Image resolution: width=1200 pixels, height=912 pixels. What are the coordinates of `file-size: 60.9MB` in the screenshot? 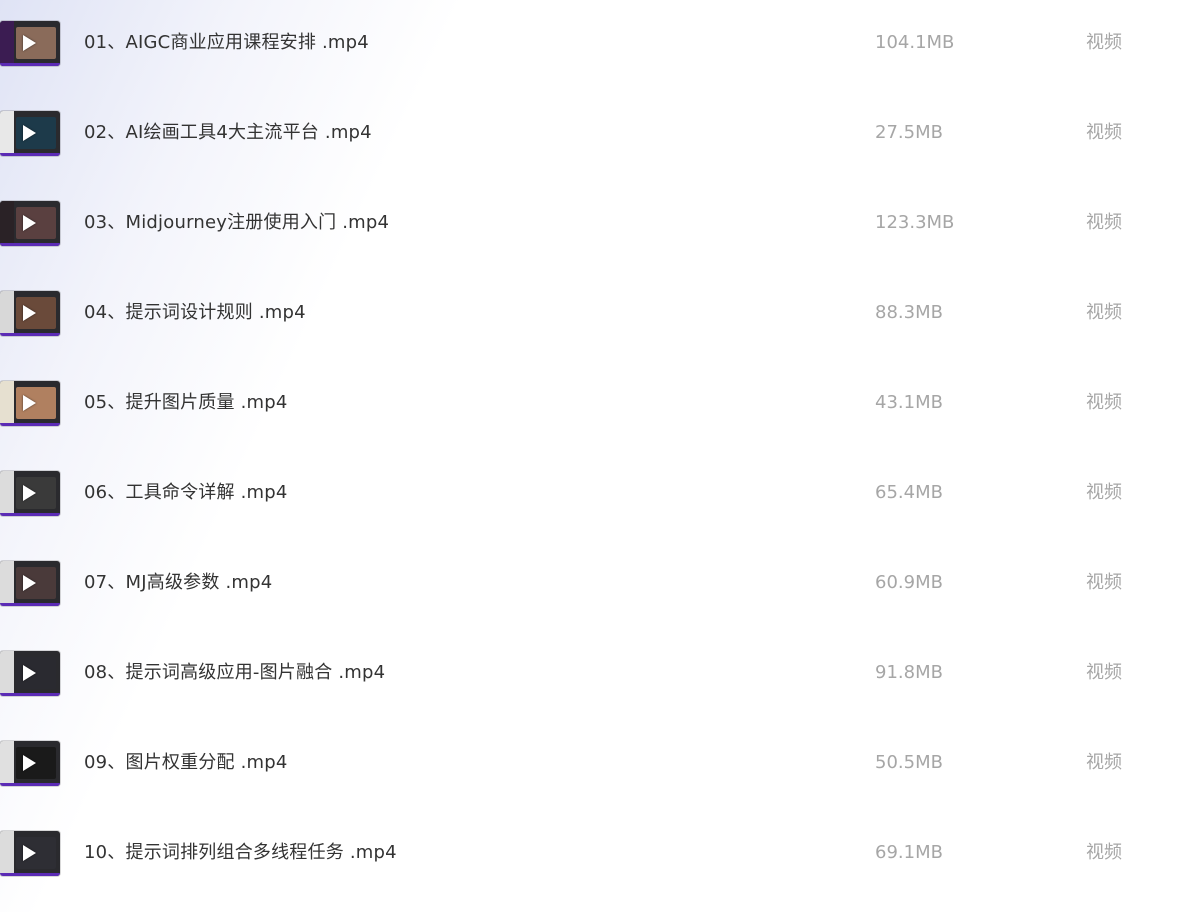 It's located at (909, 582).